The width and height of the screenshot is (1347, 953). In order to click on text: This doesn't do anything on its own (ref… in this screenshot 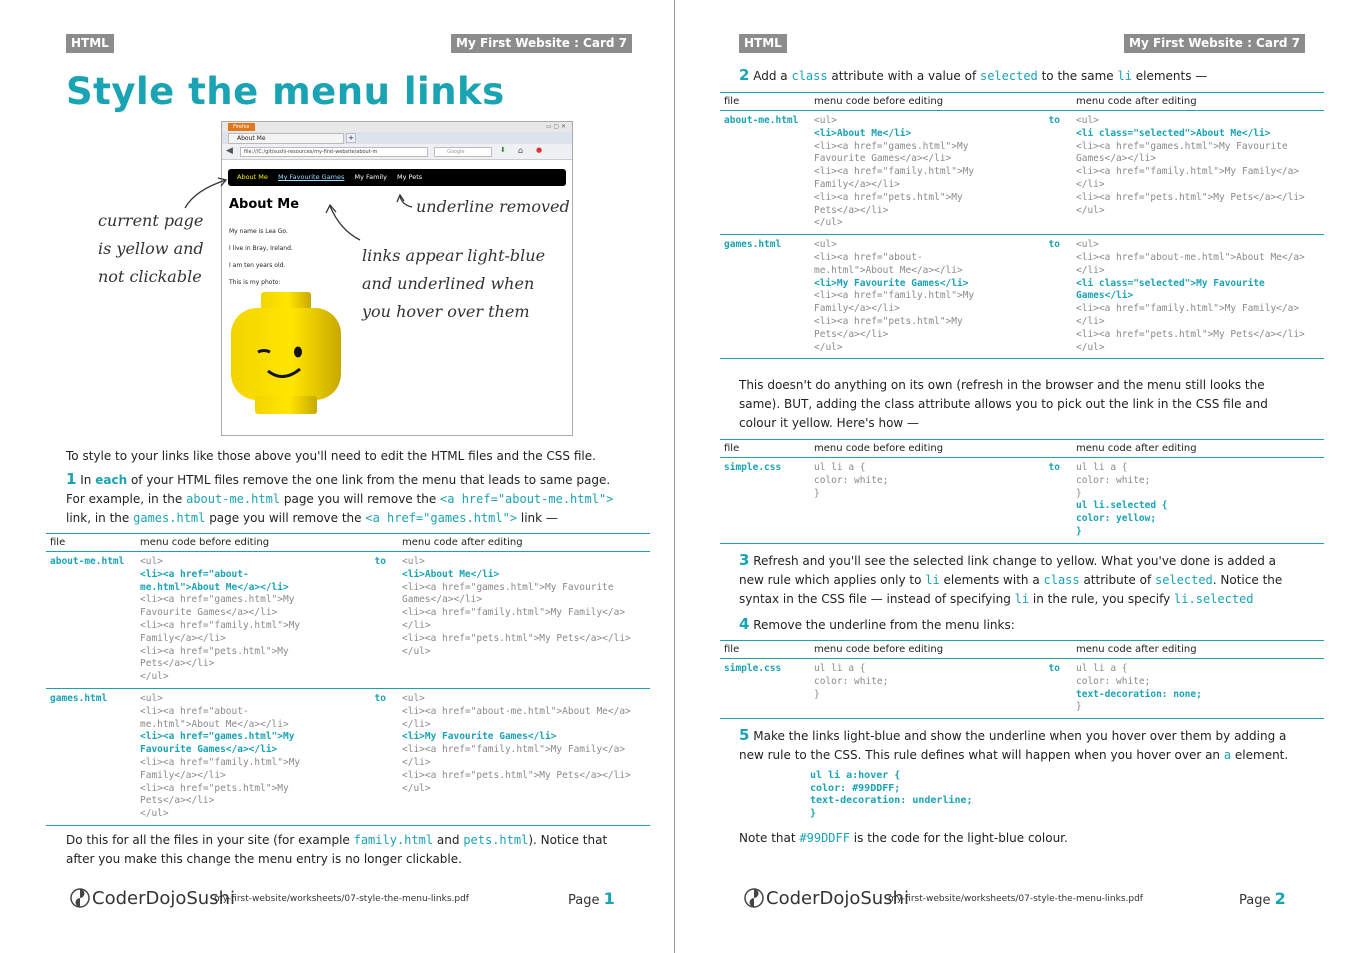, I will do `click(1002, 385)`.